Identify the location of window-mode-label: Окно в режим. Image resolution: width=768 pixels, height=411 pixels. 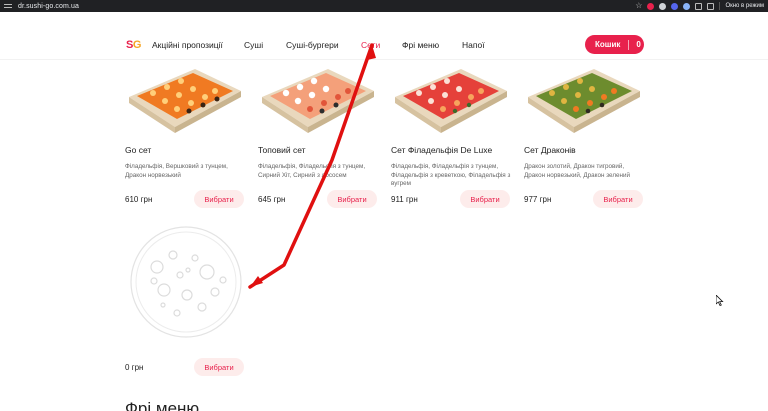
(744, 6).